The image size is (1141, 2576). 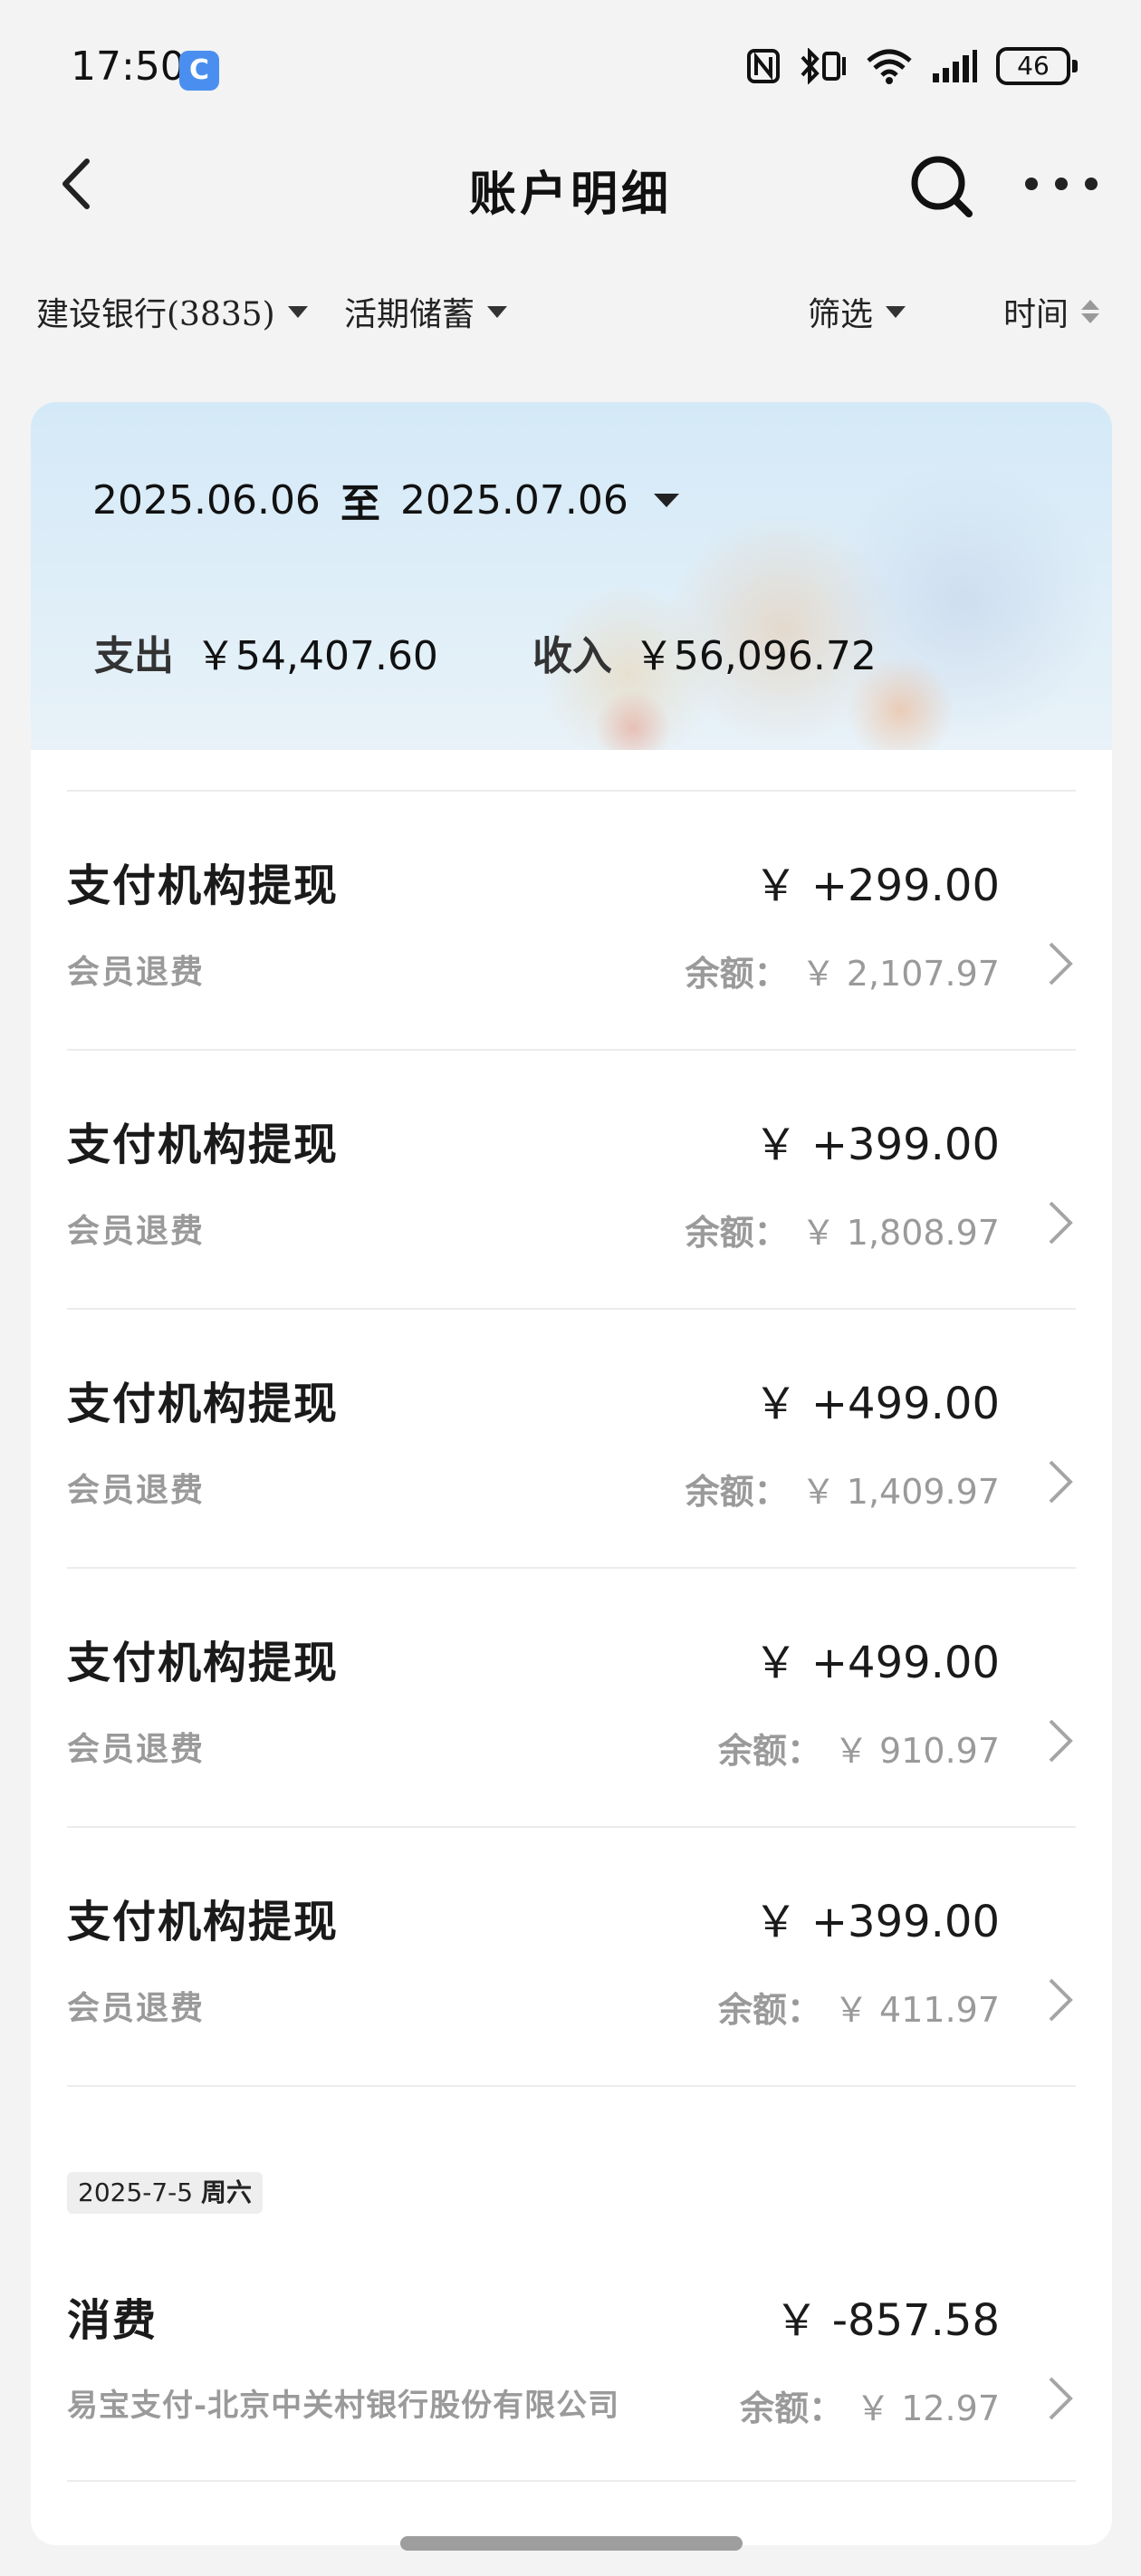 I want to click on expense-amount: ￥54,407.60, so click(x=317, y=656).